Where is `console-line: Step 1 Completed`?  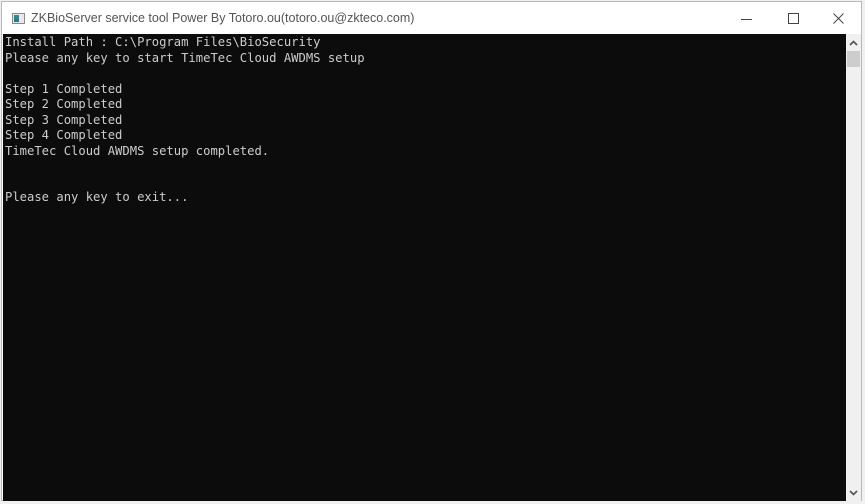 console-line: Step 1 Completed is located at coordinates (64, 88).